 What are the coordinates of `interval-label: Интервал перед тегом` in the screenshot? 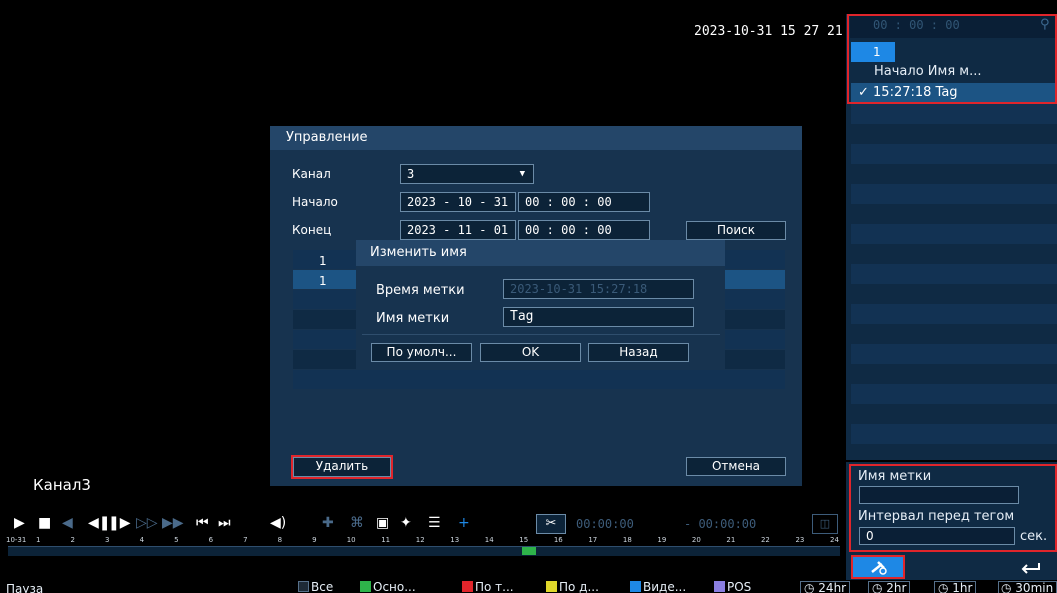 It's located at (936, 516).